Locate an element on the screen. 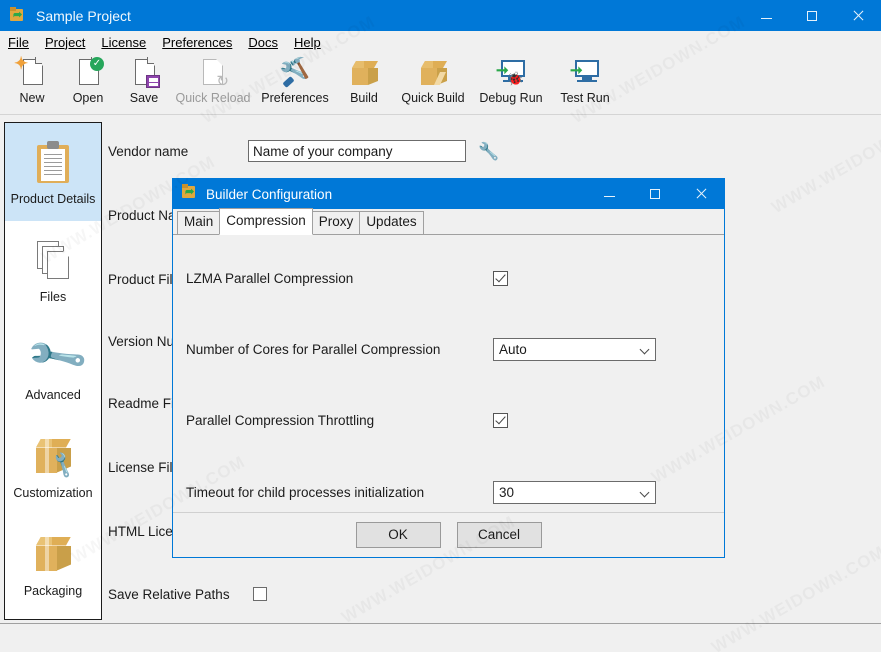  number-of-cores-value: Auto is located at coordinates (513, 349).